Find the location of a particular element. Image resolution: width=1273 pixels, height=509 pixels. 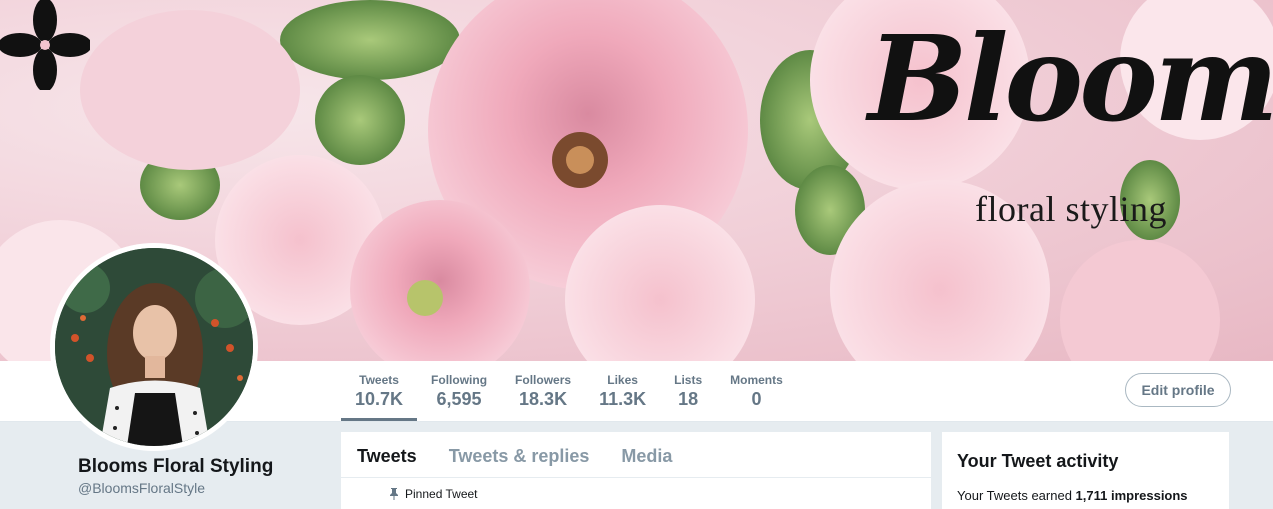

stat-label: Moments is located at coordinates (756, 380).